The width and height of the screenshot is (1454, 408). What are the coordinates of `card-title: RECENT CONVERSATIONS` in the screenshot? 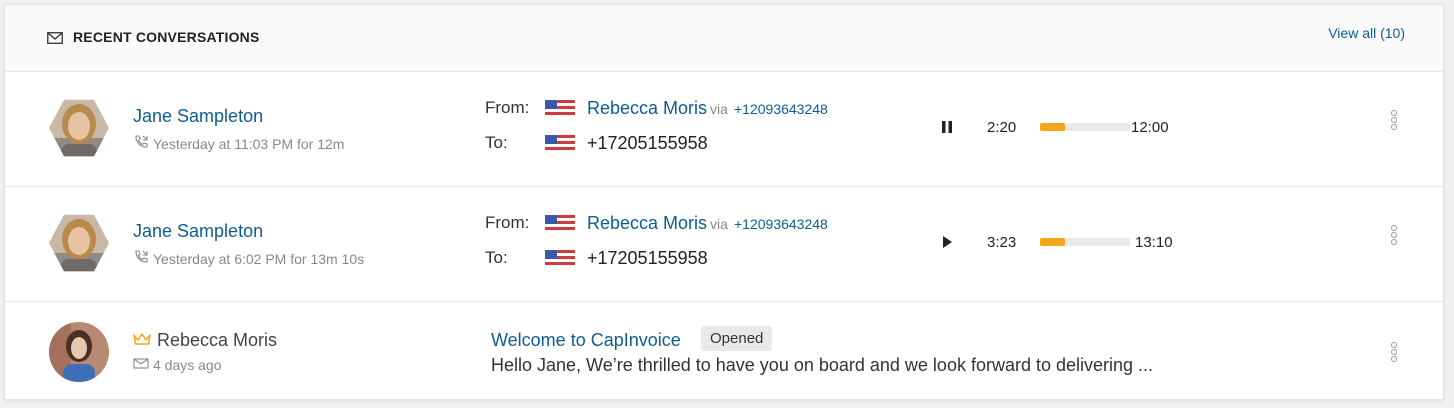 It's located at (166, 37).